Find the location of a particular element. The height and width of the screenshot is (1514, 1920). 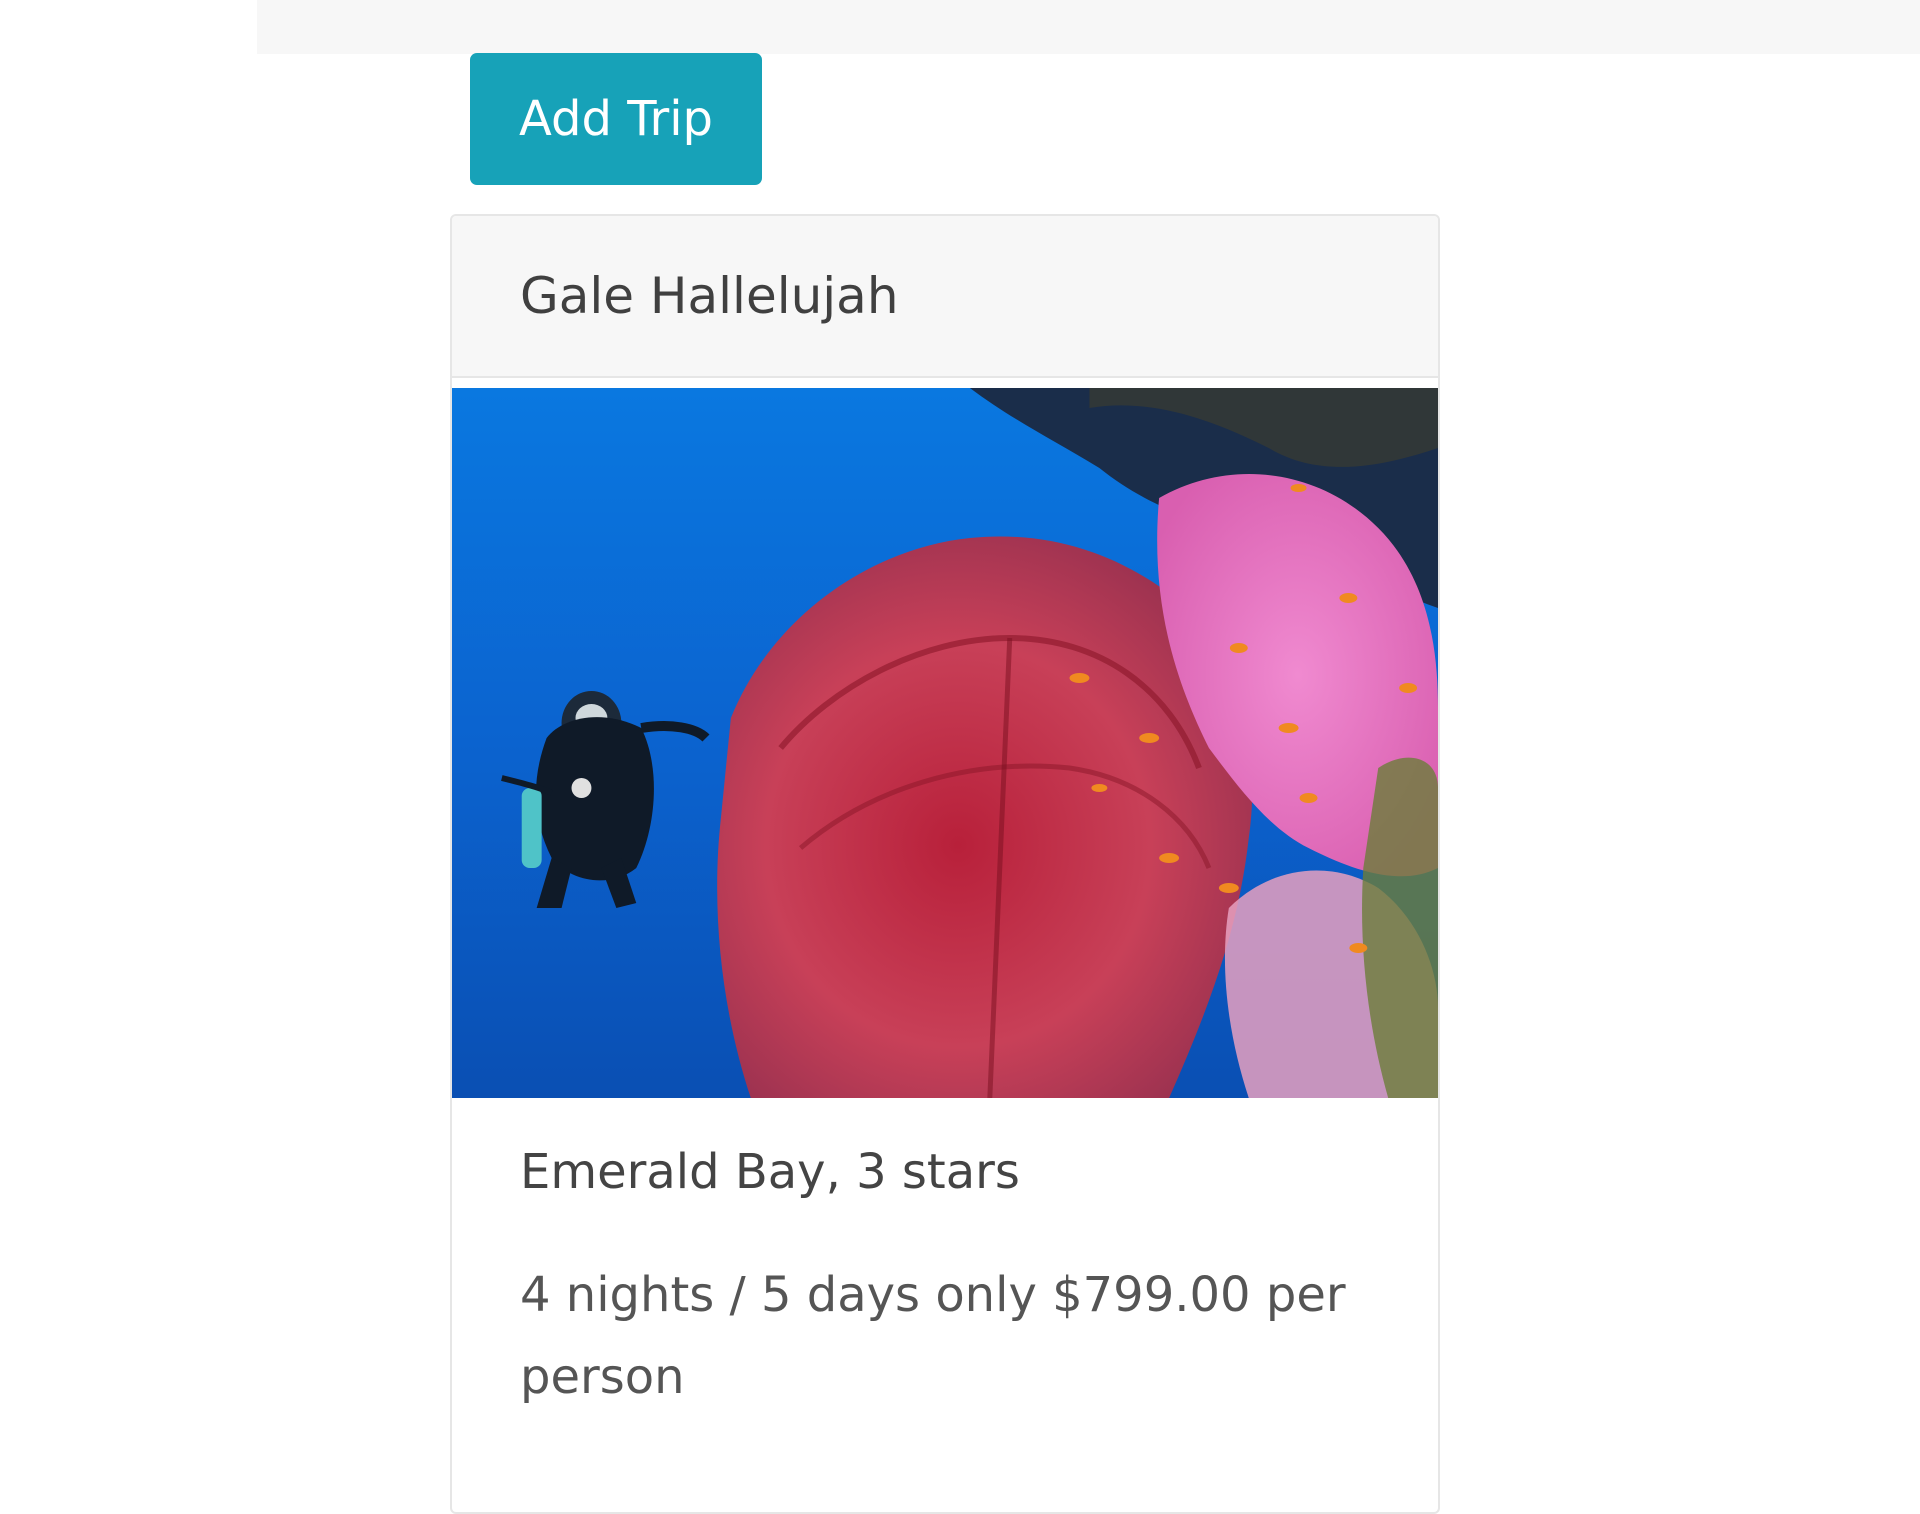

top-bar is located at coordinates (1088, 27).